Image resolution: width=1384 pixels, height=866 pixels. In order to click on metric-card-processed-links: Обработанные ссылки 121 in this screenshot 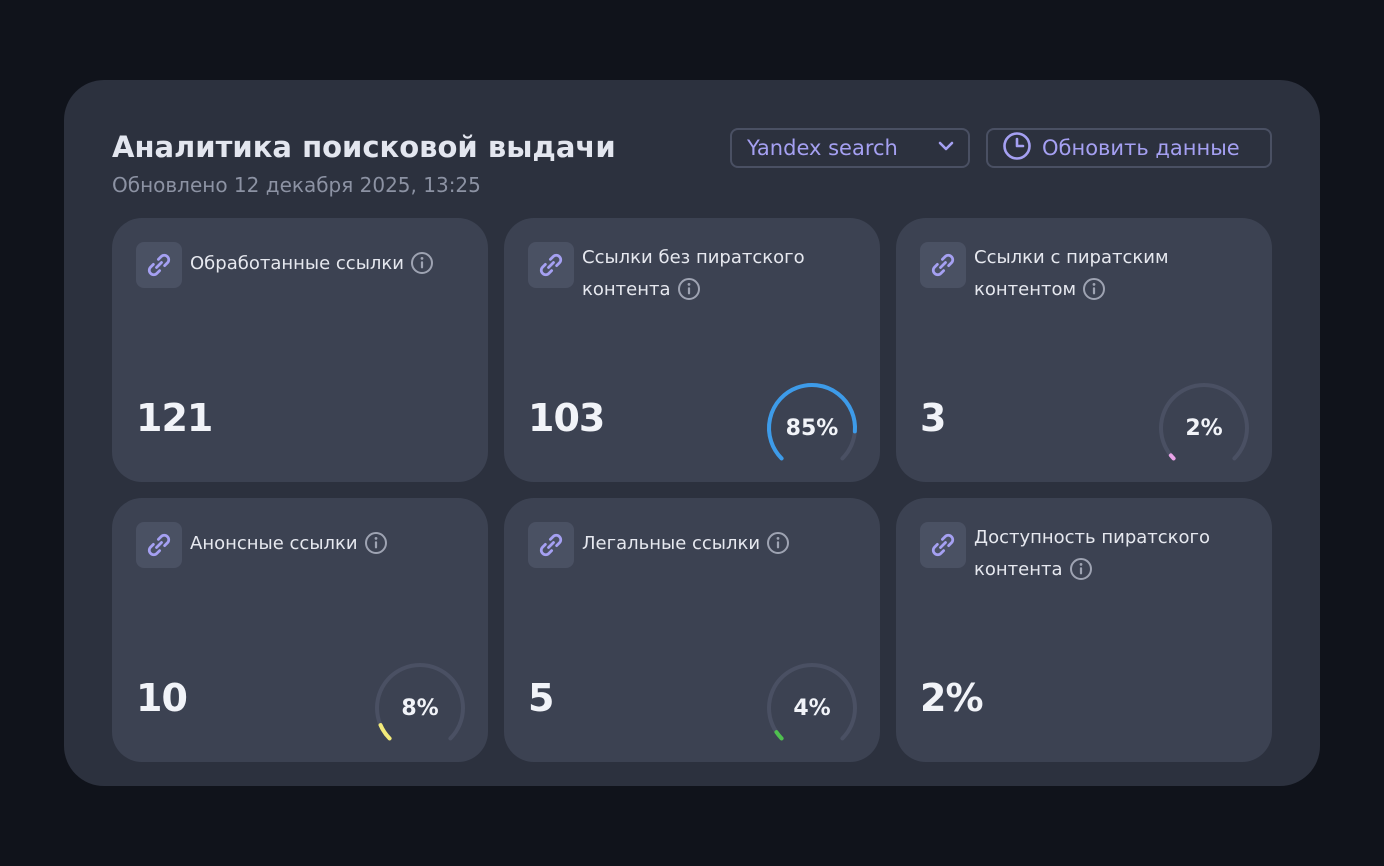, I will do `click(300, 350)`.